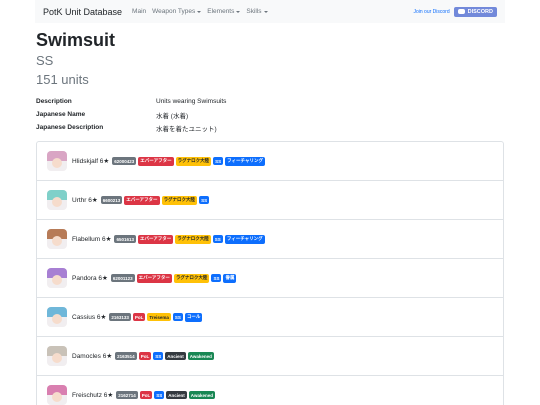 The image size is (540, 405). I want to click on info-value: Units wearing Swimsuits, so click(191, 101).